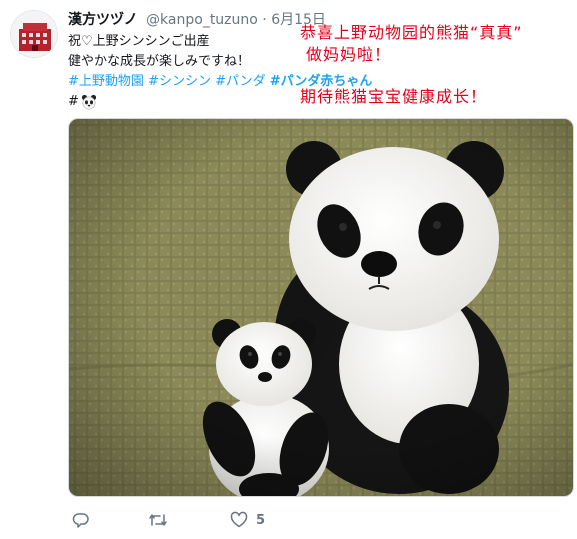  I want to click on tweet-text-line-2: 健やかな成長が楽しみですね！, so click(159, 61).